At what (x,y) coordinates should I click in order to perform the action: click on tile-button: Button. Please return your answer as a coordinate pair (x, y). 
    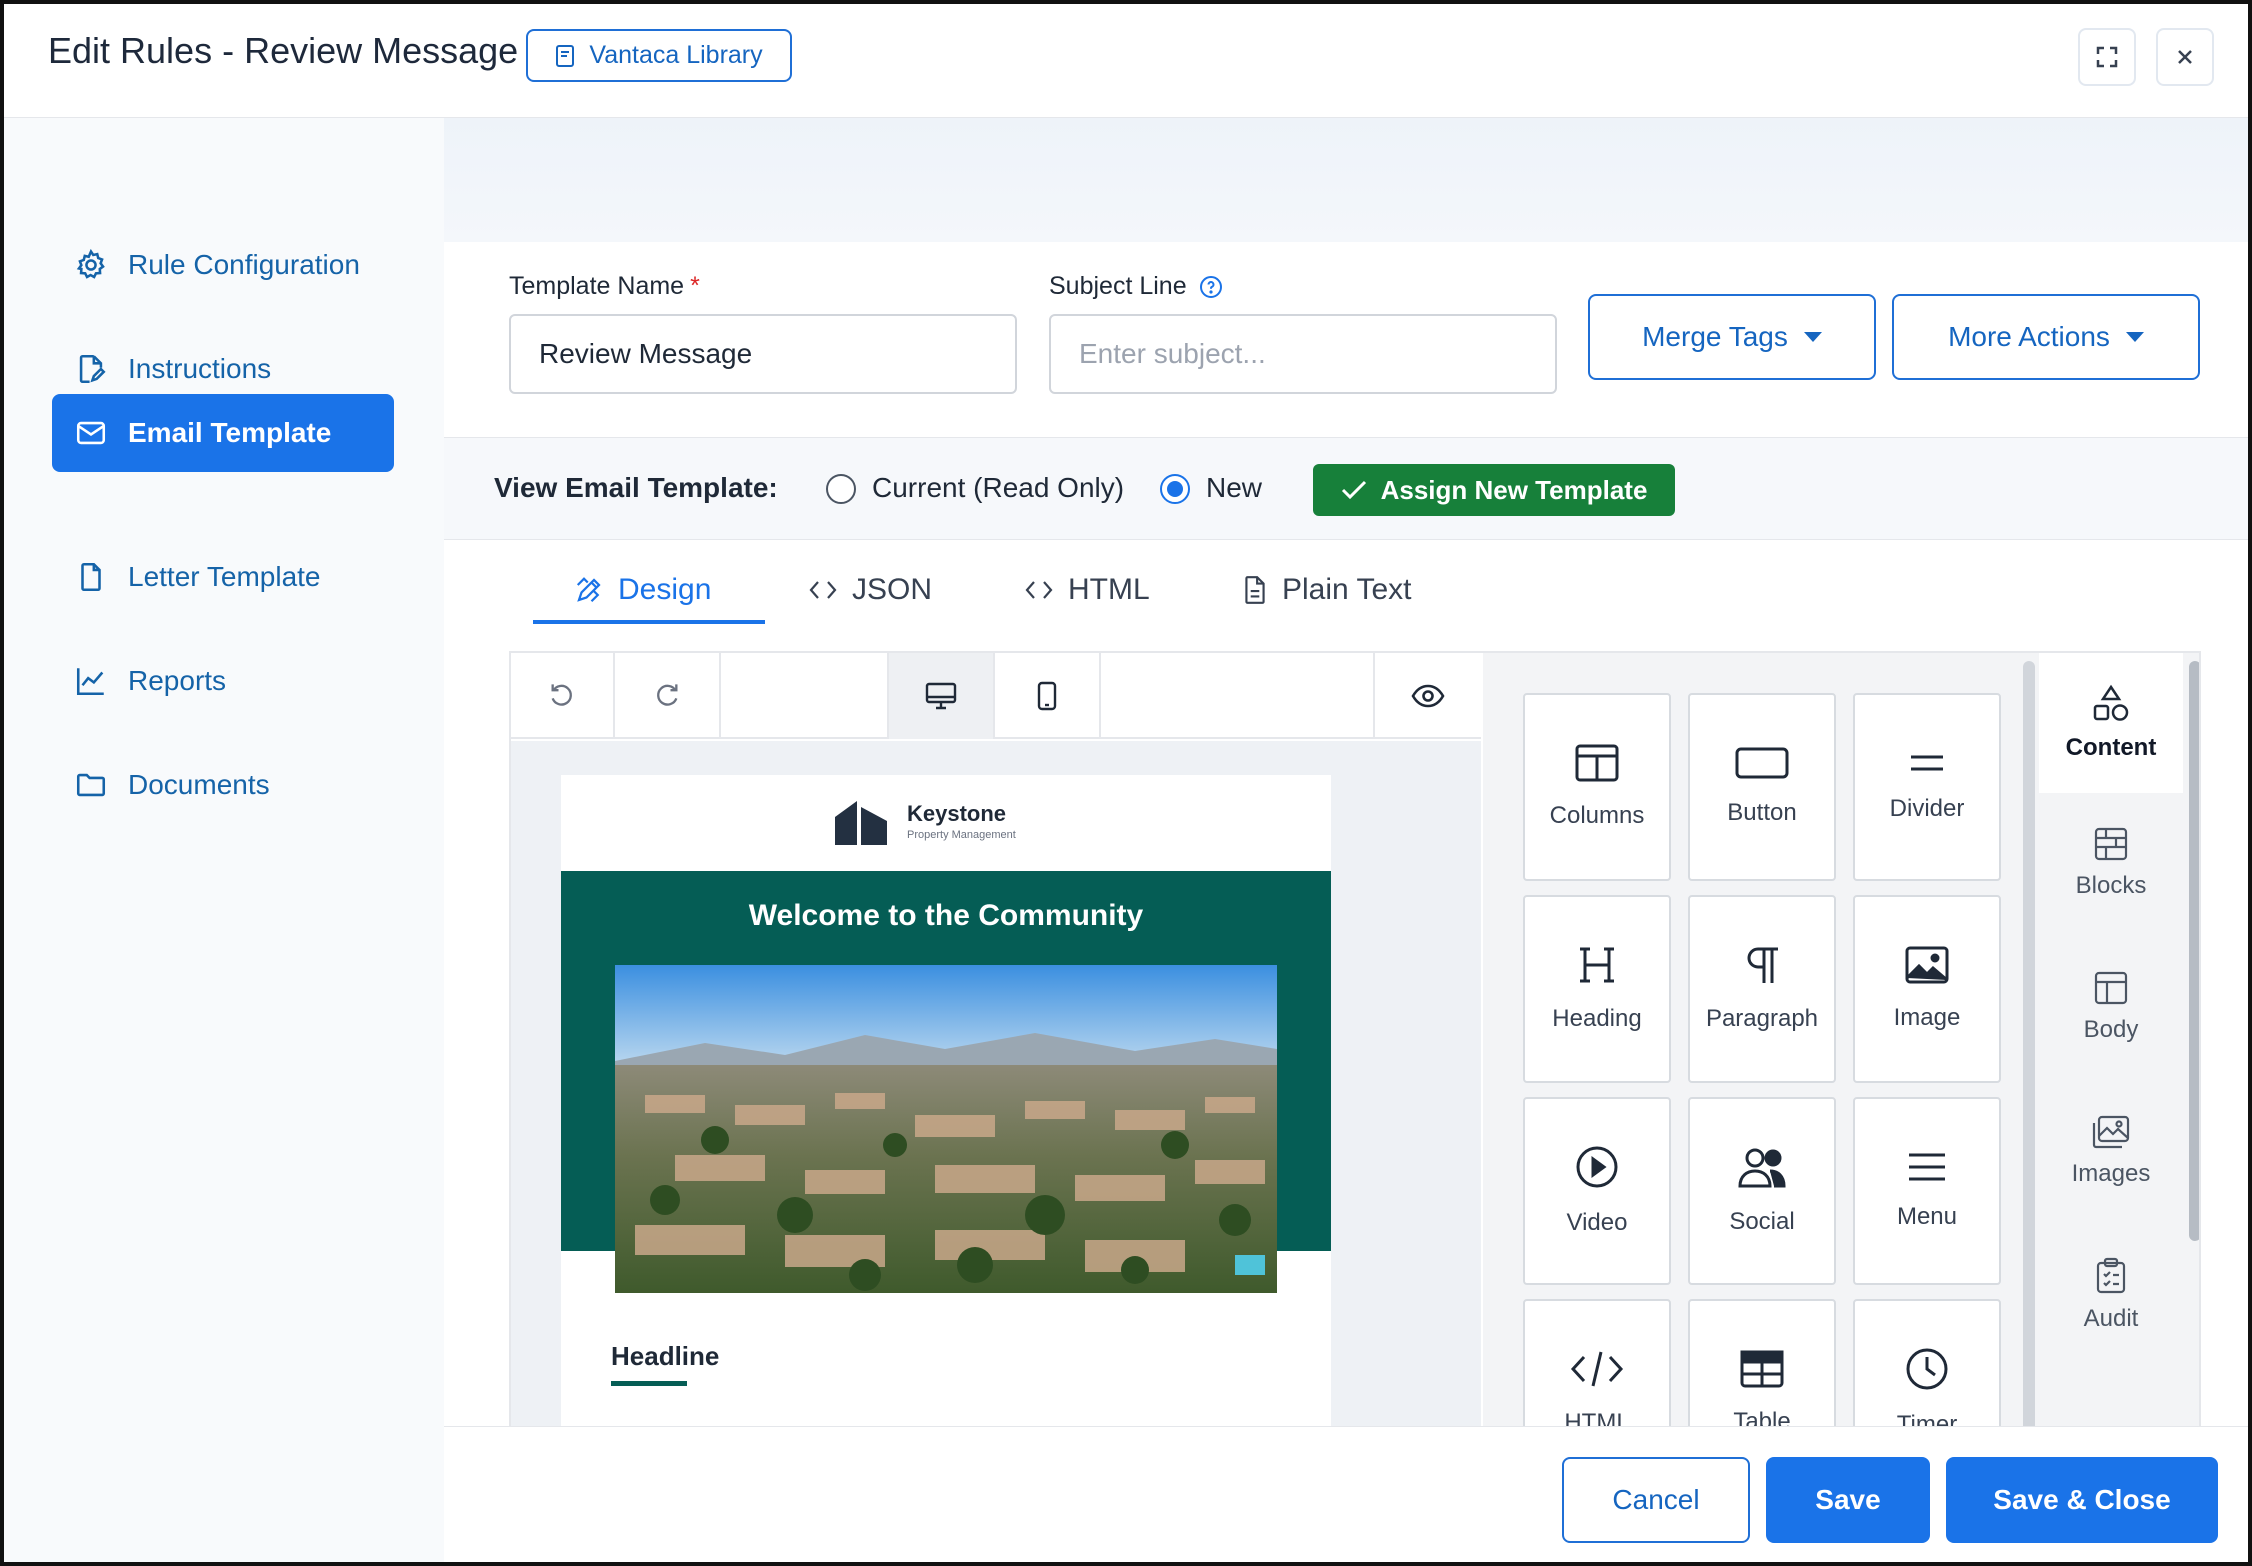
    Looking at the image, I should click on (1762, 787).